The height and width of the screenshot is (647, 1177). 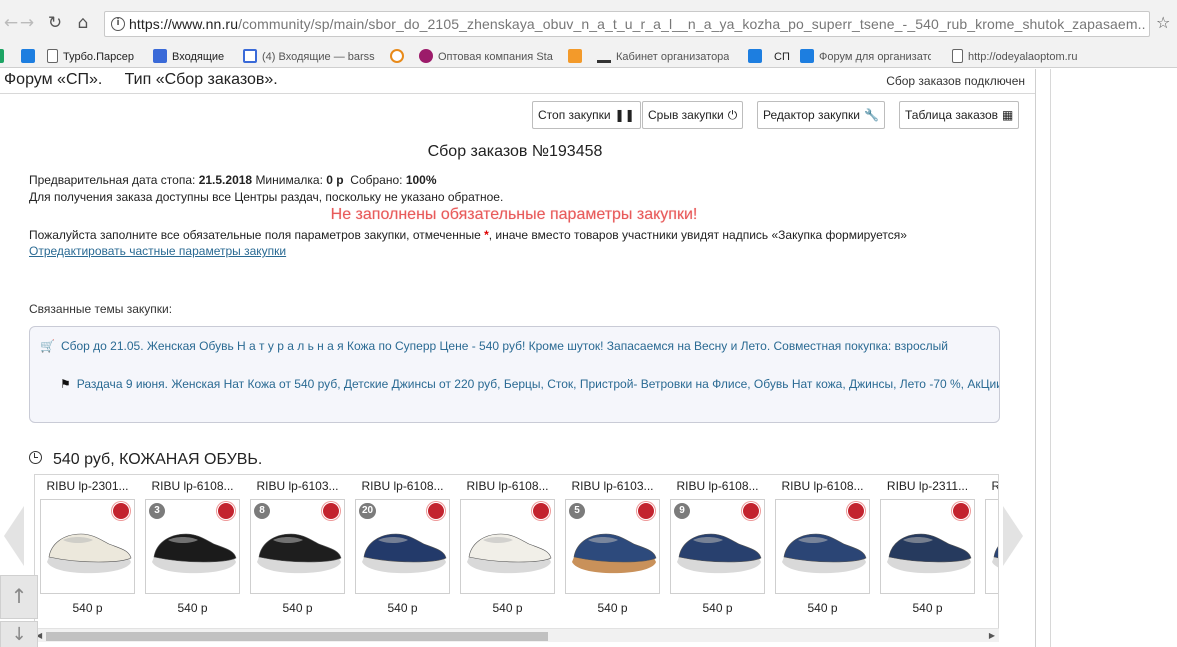 What do you see at coordinates (311, 57) in the screenshot?
I see `bookmark-inbox-barss: (4) Входящие — barss` at bounding box center [311, 57].